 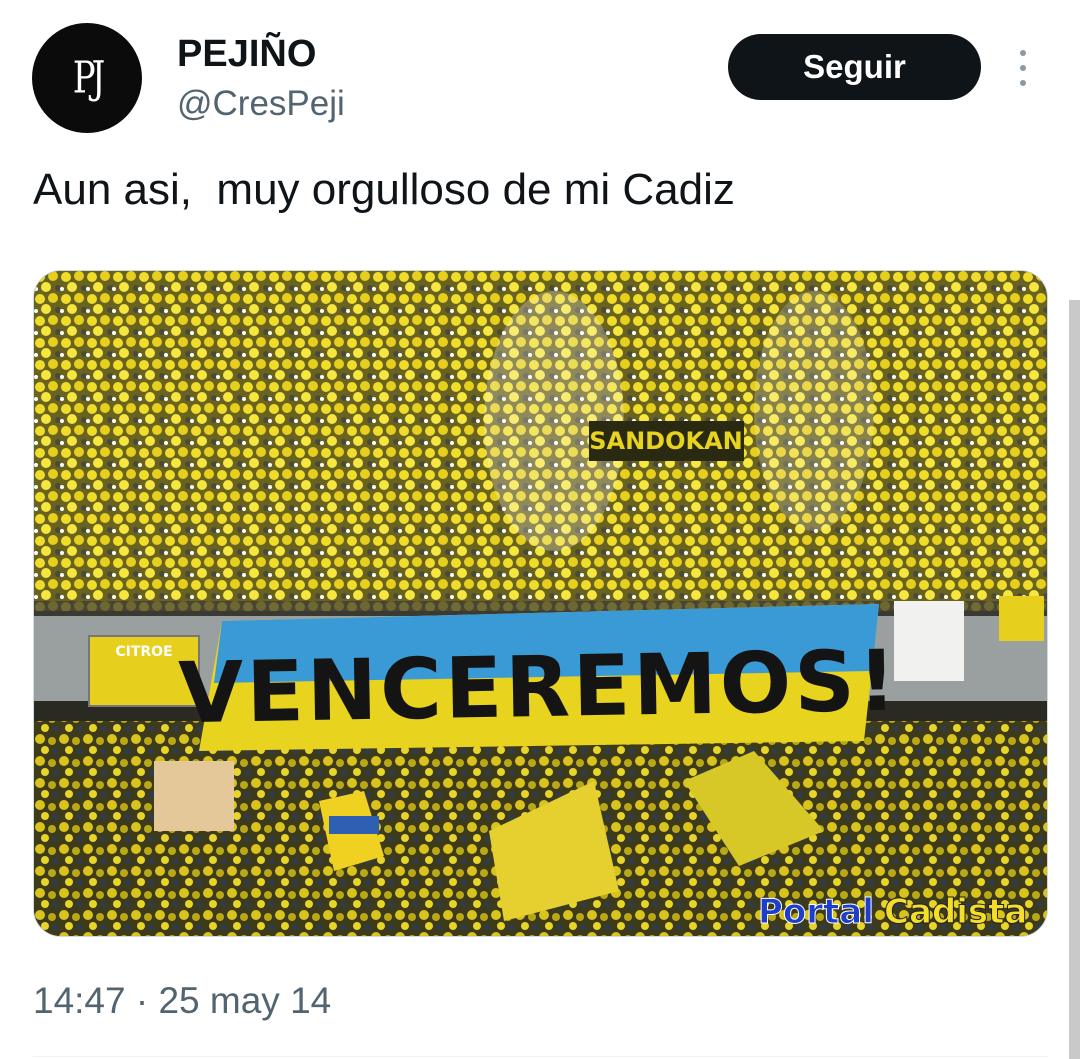 I want to click on more-vertical-icon, so click(x=1023, y=68).